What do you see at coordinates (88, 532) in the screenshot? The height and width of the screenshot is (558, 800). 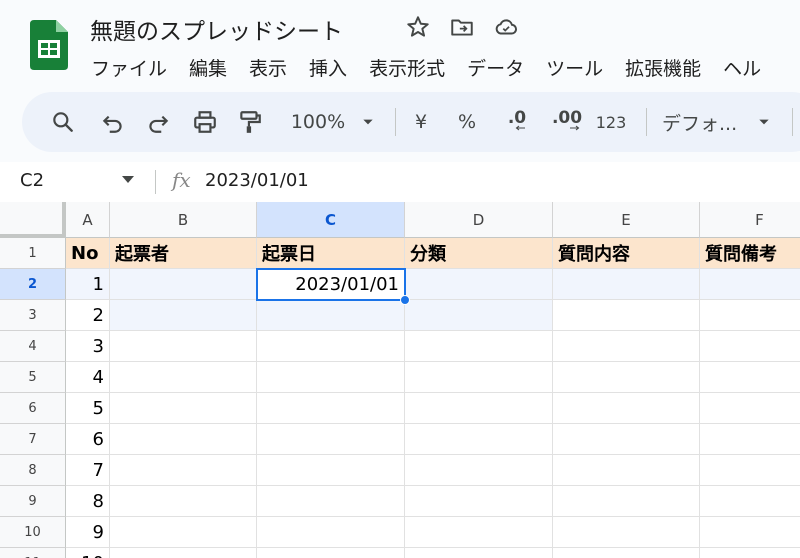 I see `cell-a10: 9` at bounding box center [88, 532].